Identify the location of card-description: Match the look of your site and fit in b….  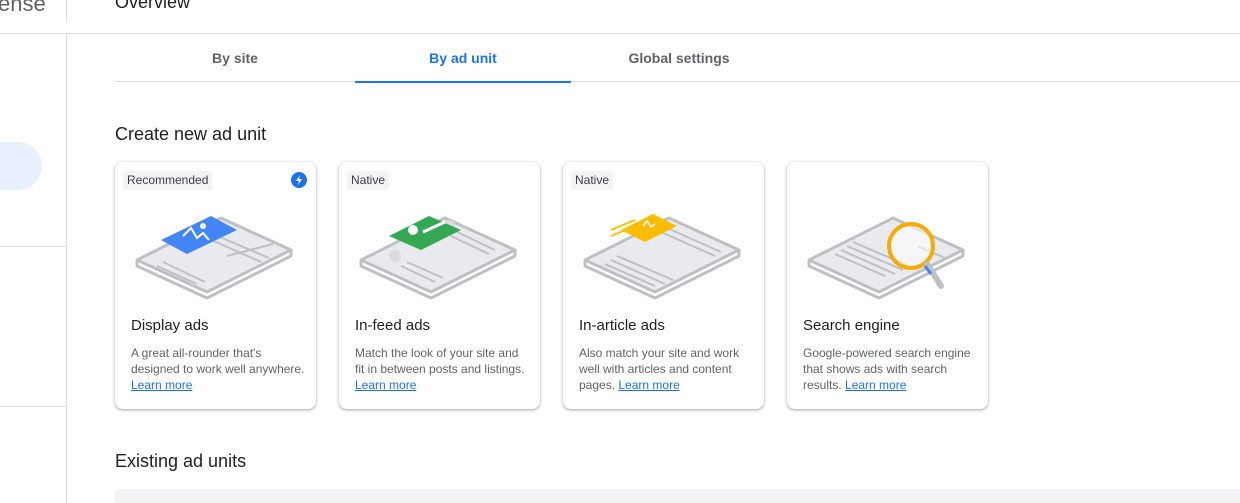
(442, 369).